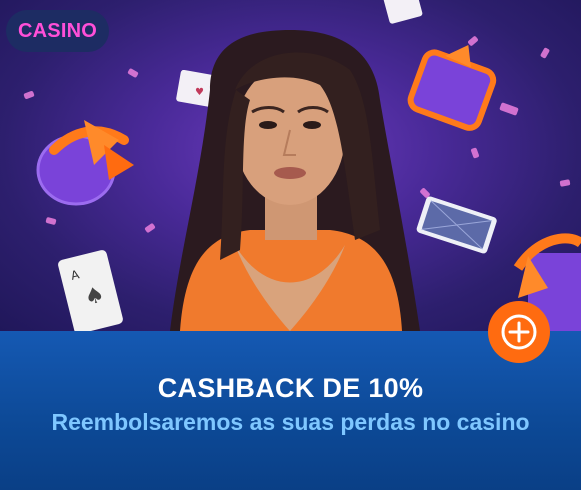  I want to click on category-badge: CASINO, so click(57, 31).